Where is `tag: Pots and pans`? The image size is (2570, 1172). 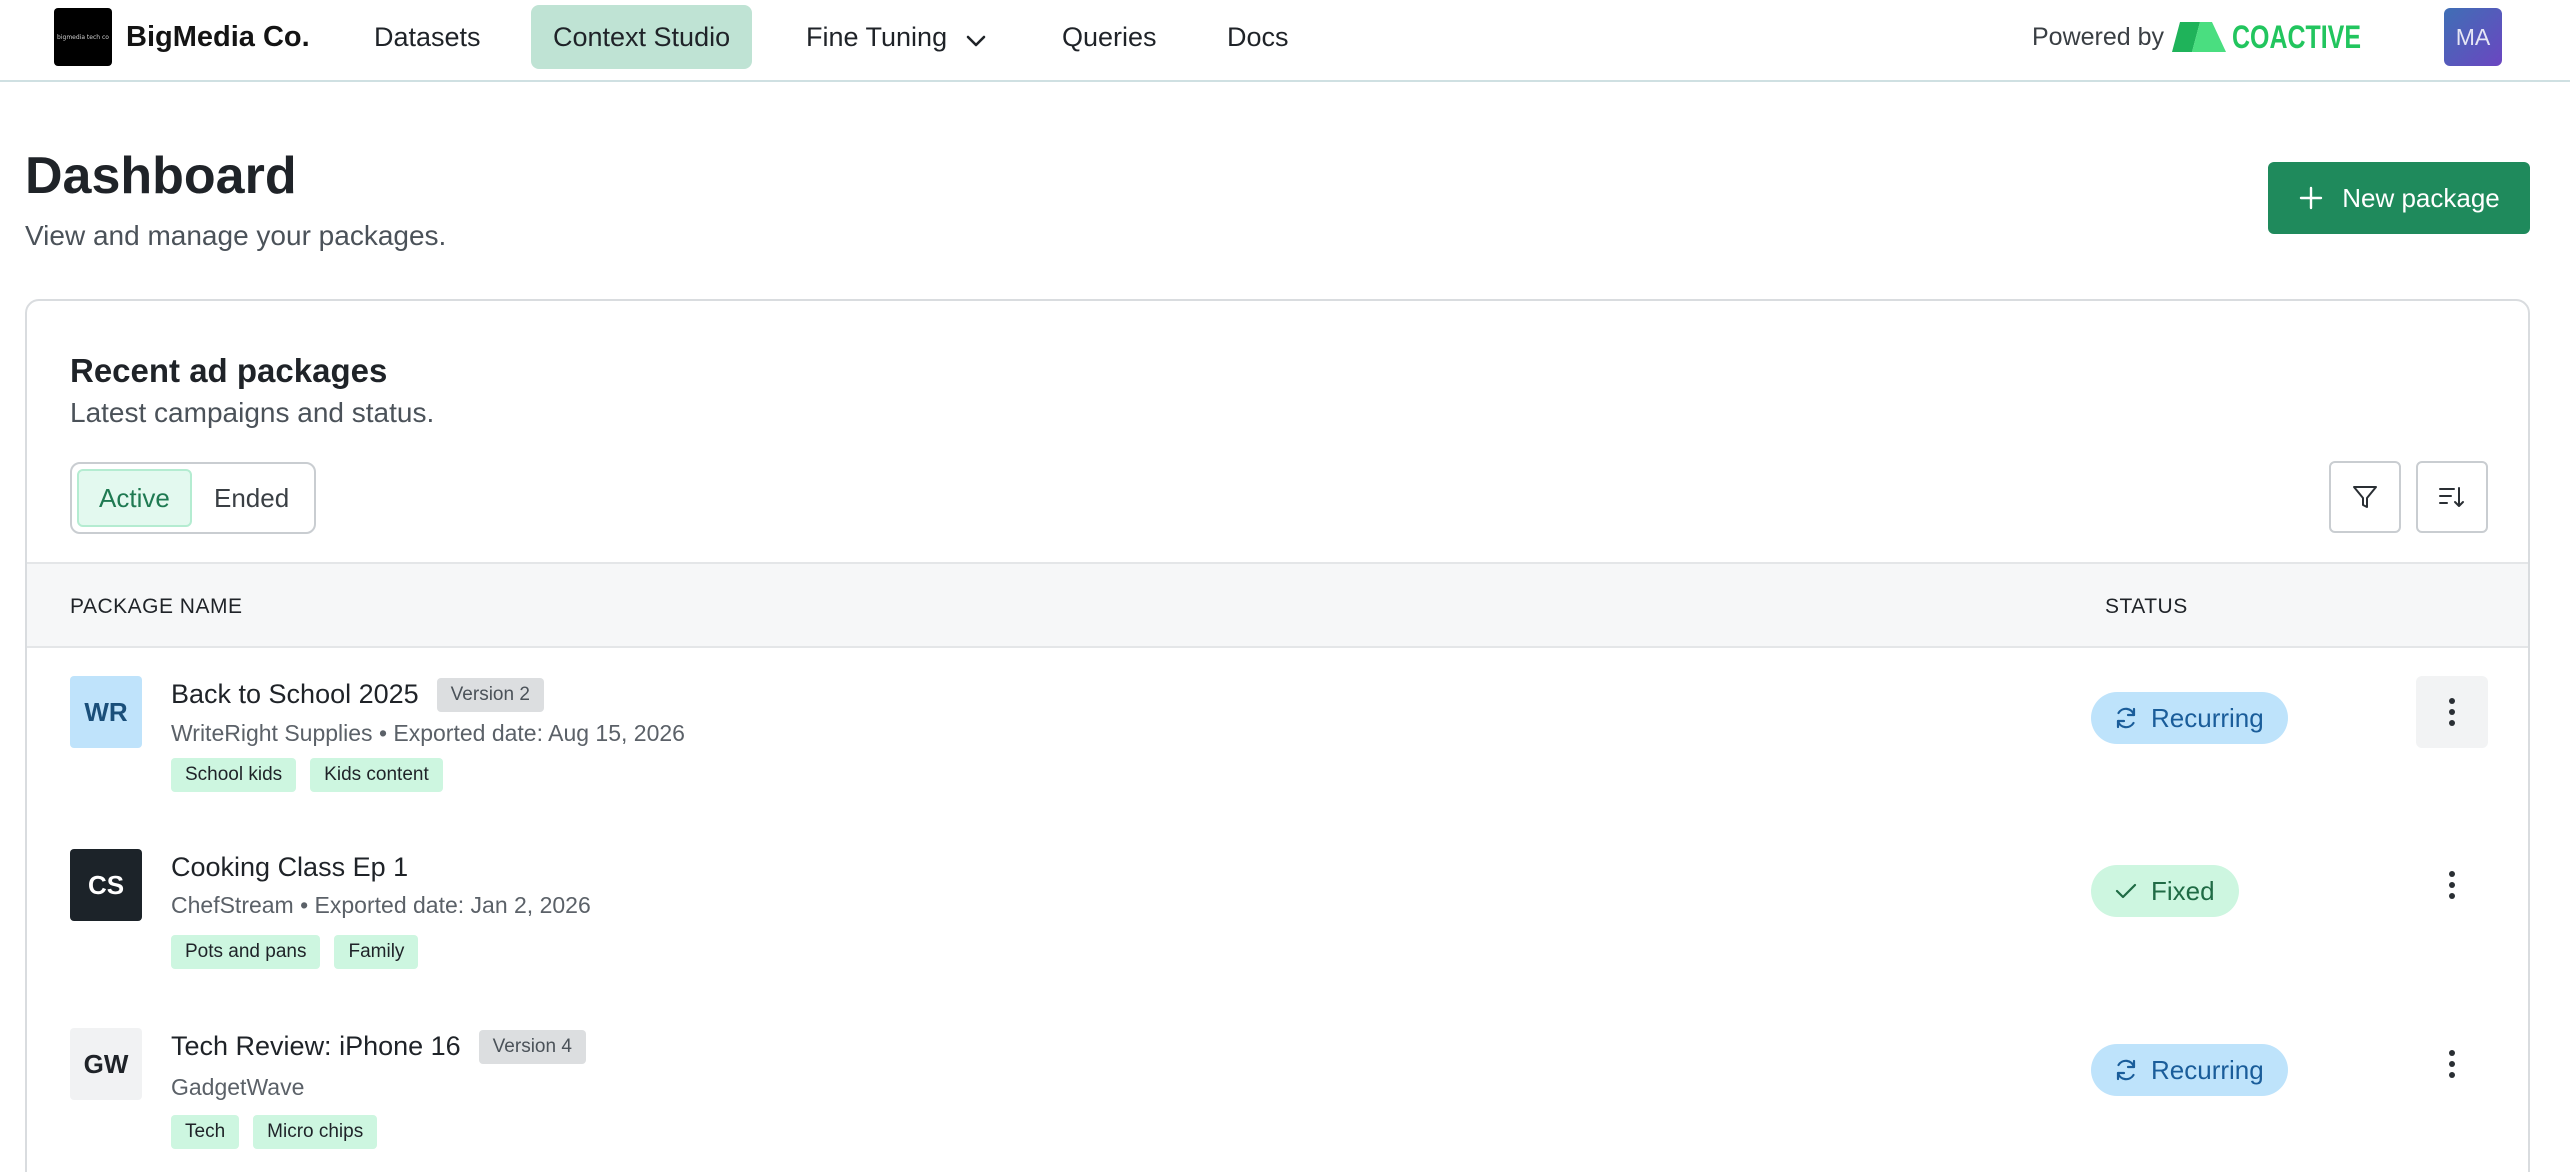
tag: Pots and pans is located at coordinates (246, 952).